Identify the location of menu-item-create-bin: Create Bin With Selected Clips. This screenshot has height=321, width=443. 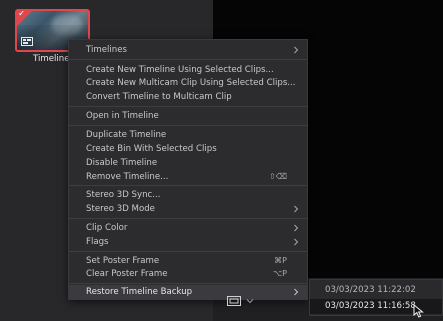
(188, 149).